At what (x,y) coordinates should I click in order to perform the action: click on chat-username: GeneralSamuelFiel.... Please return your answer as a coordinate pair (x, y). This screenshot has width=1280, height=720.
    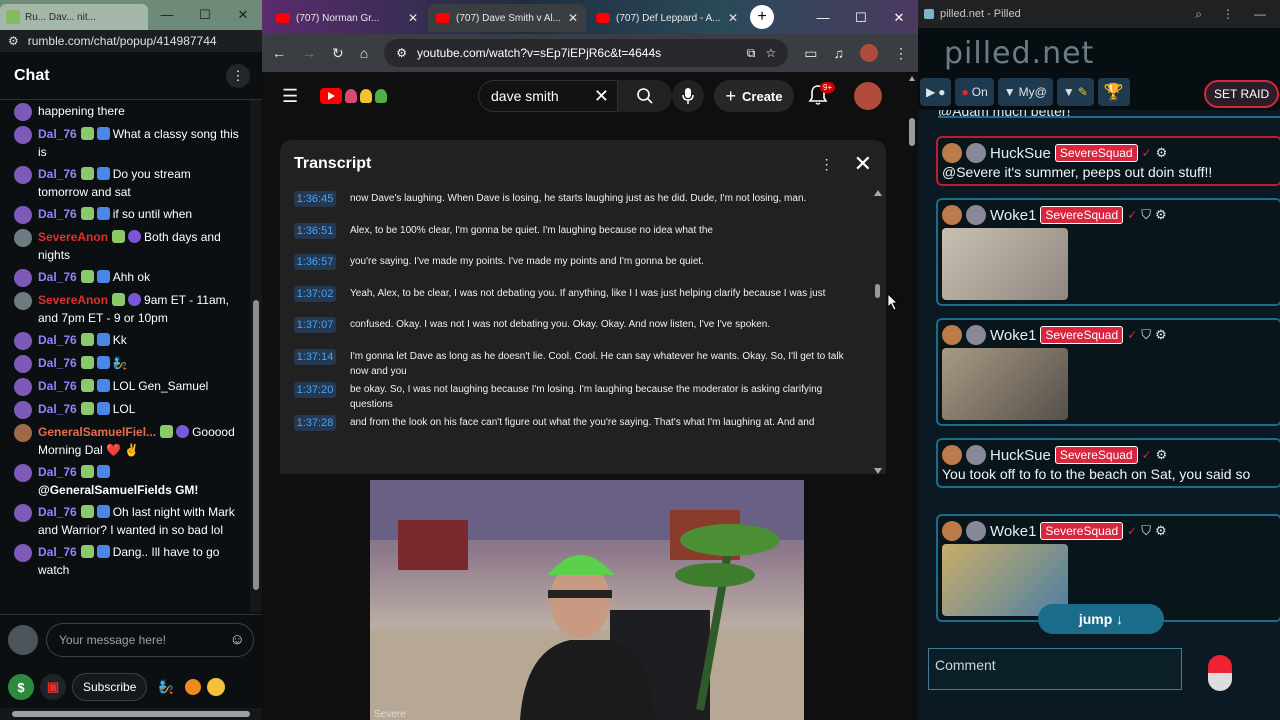
    Looking at the image, I should click on (97, 432).